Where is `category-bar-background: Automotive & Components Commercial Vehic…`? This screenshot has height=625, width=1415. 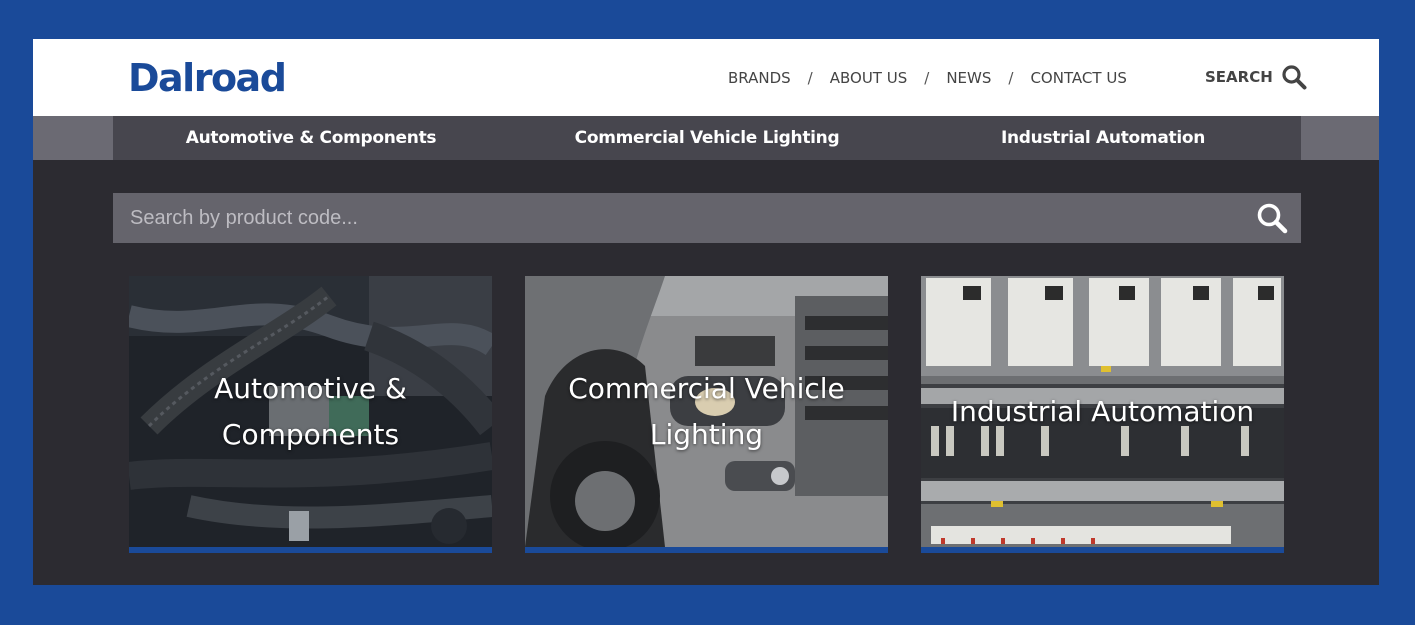
category-bar-background: Automotive & Components Commercial Vehic… is located at coordinates (706, 138).